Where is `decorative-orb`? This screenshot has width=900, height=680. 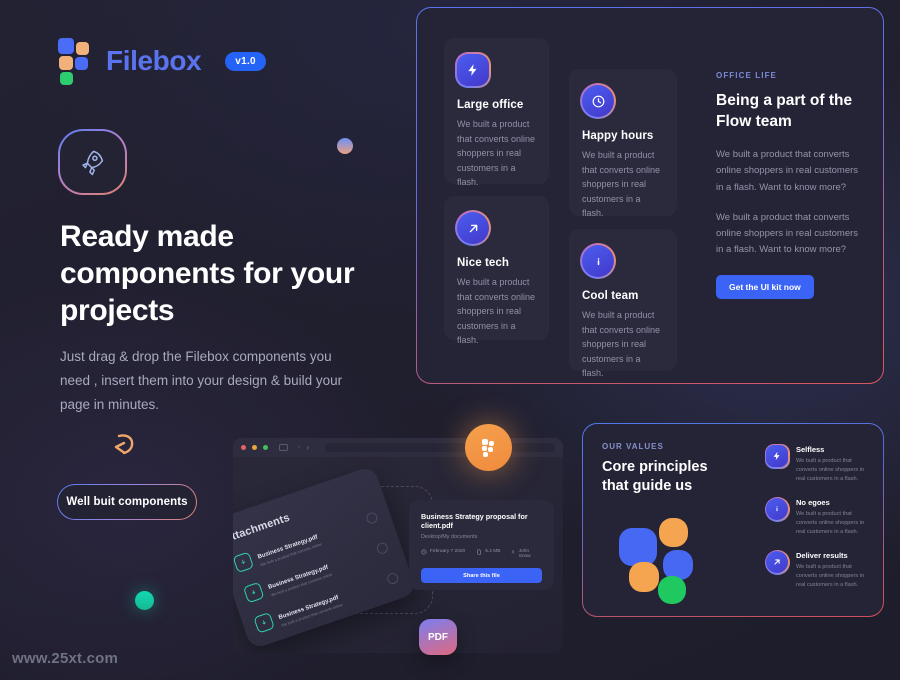 decorative-orb is located at coordinates (345, 146).